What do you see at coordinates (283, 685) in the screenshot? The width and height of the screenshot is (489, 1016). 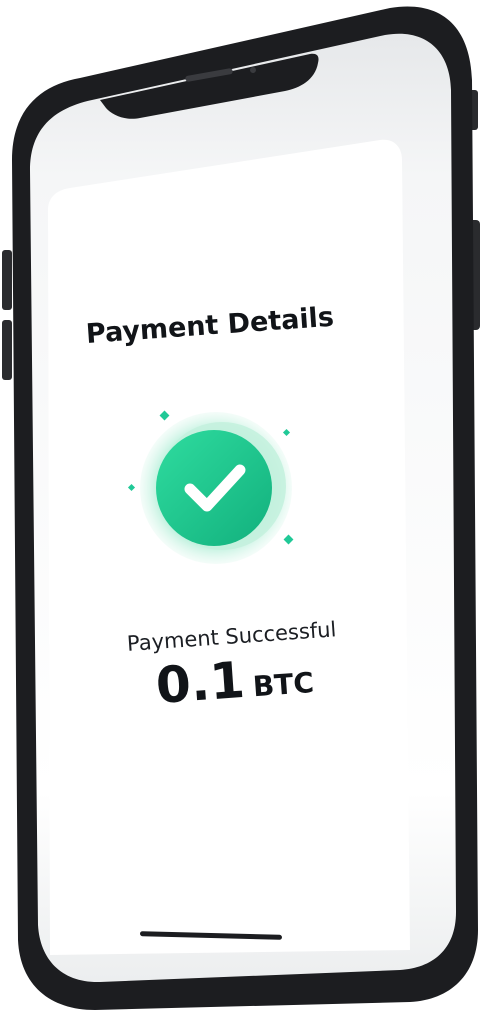 I see `amount-unit: BTC` at bounding box center [283, 685].